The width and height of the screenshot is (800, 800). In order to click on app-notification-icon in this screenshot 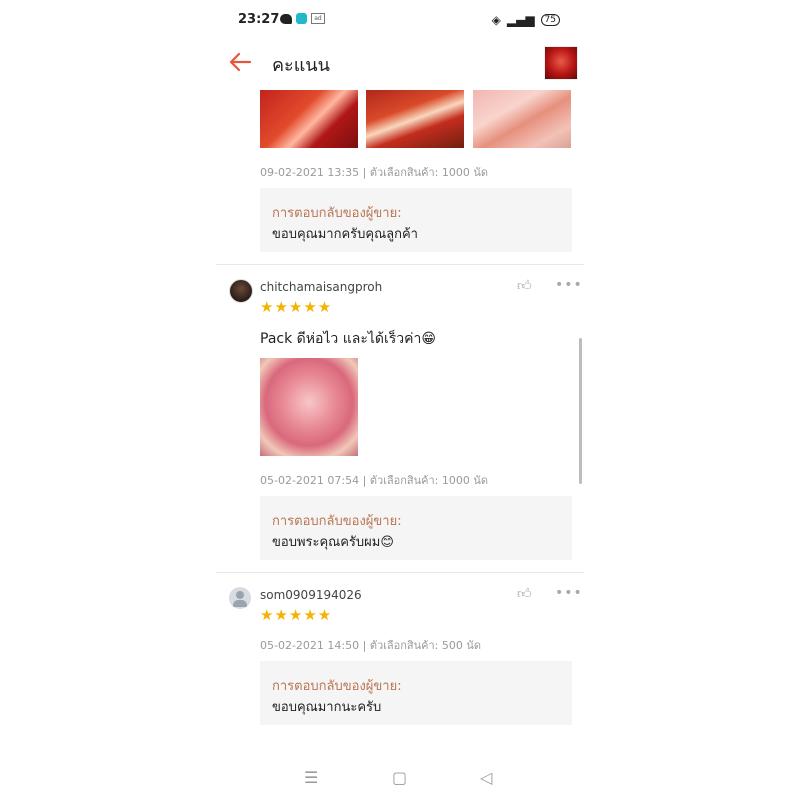, I will do `click(301, 18)`.